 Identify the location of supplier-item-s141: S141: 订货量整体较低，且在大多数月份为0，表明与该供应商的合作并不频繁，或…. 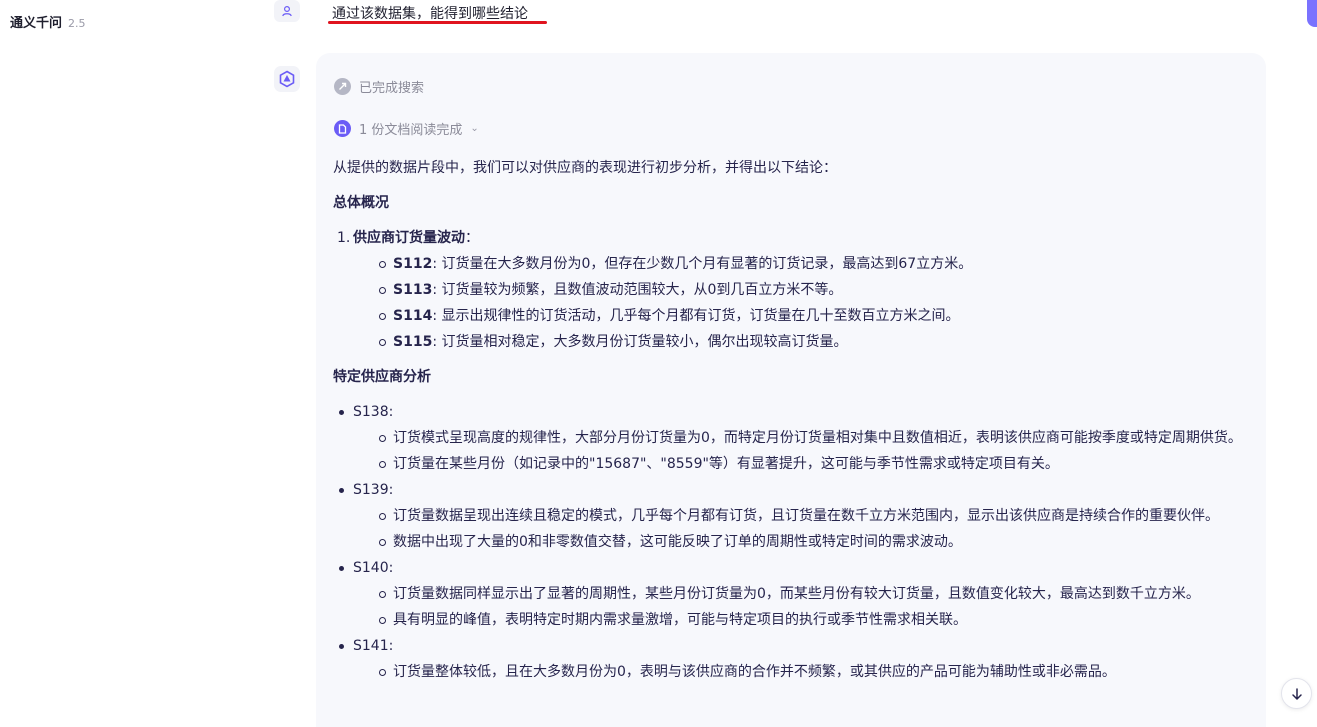
(795, 659).